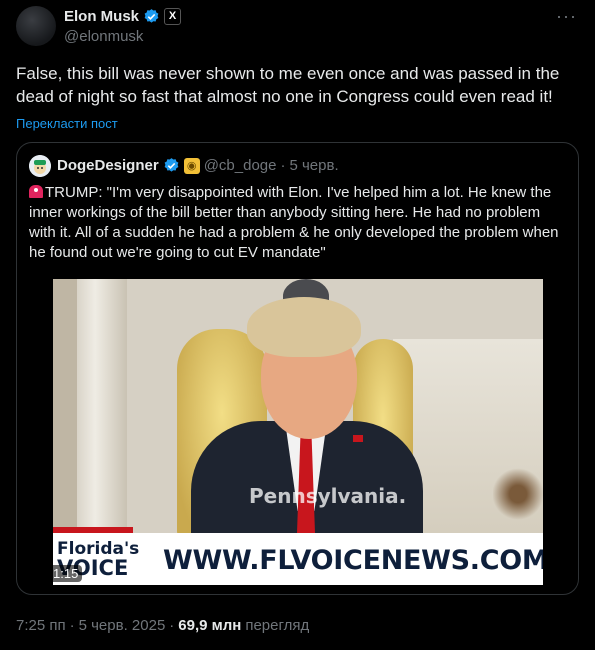 The image size is (595, 650). What do you see at coordinates (122, 625) in the screenshot?
I see `tweet-date: 5 черв. 2025` at bounding box center [122, 625].